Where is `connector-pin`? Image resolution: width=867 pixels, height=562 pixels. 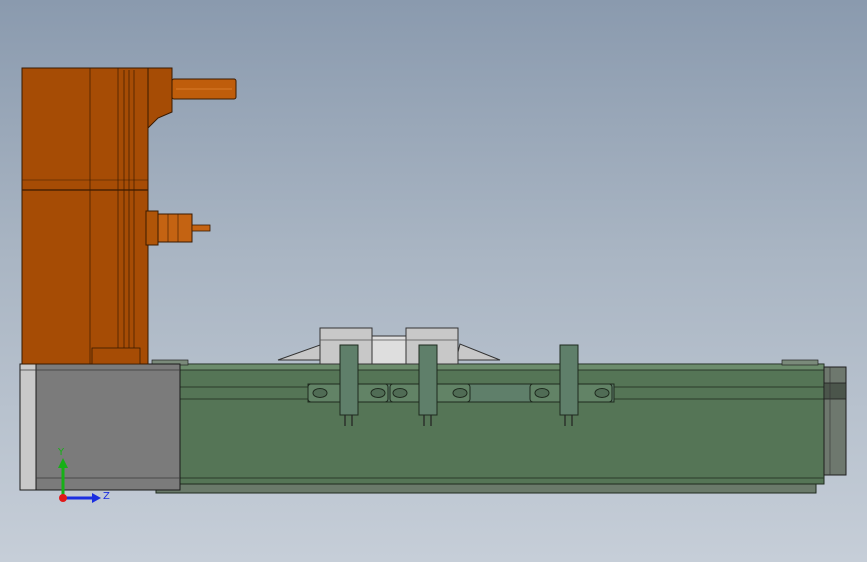
connector-pin is located at coordinates (201, 228).